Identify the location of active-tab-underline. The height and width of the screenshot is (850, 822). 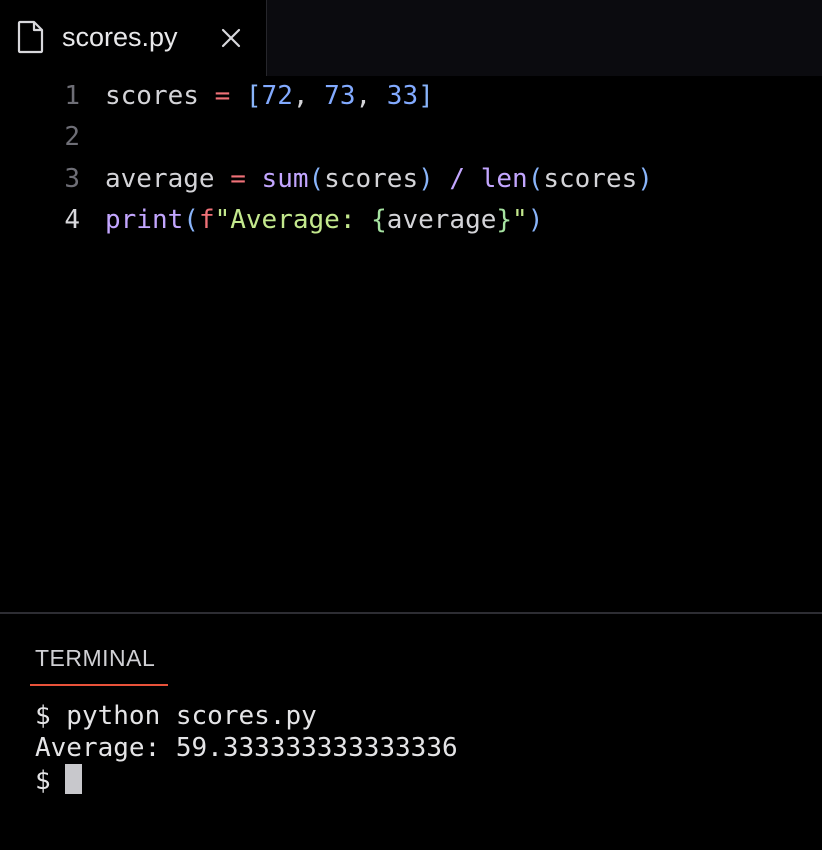
(99, 685).